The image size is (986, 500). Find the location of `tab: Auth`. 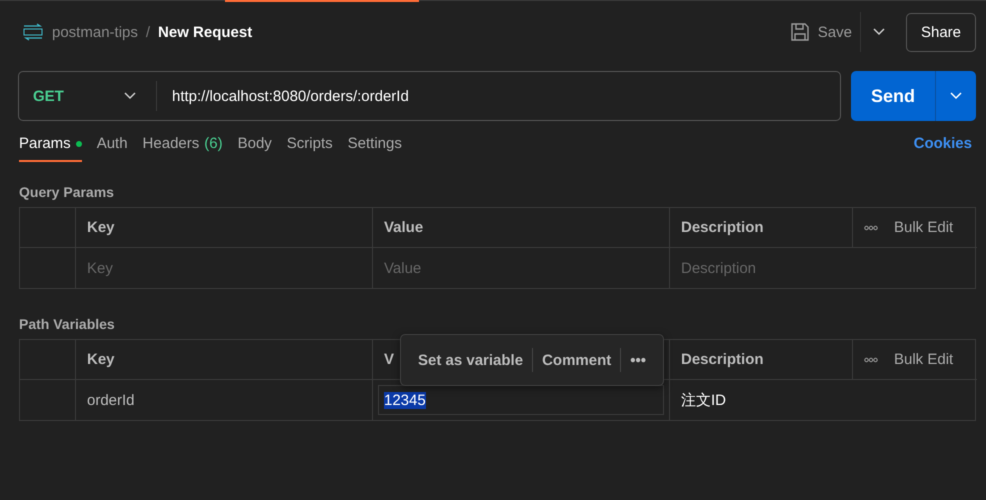

tab: Auth is located at coordinates (112, 148).